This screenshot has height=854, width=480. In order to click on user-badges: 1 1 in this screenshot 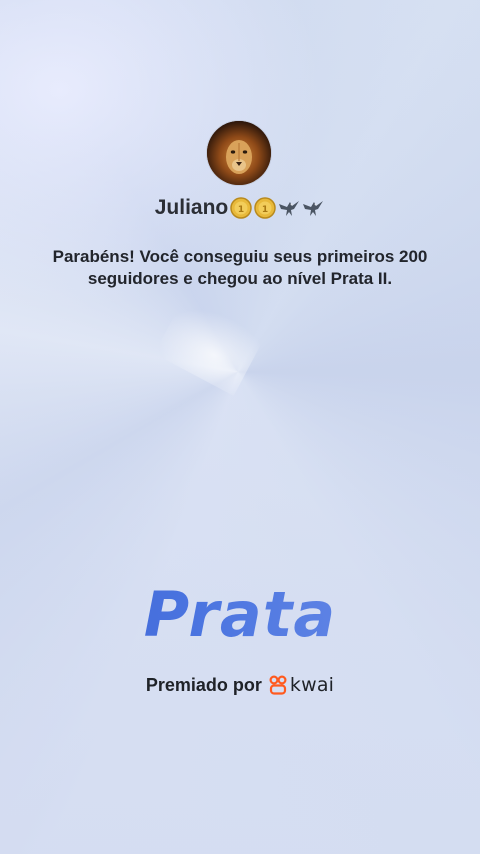, I will do `click(277, 208)`.